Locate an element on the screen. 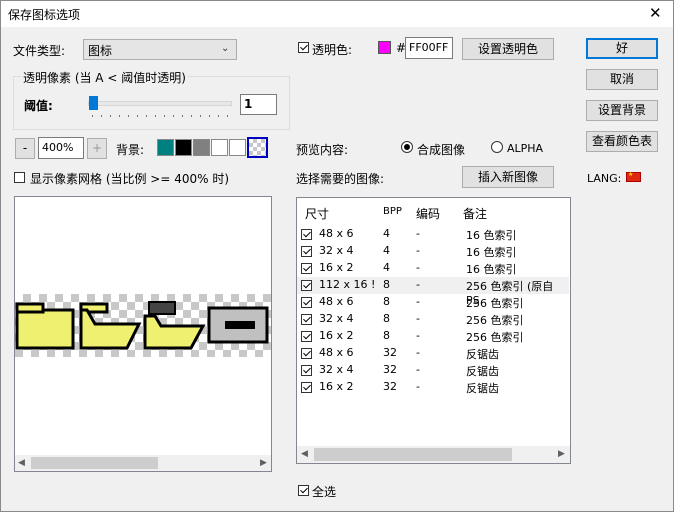 This screenshot has height=512, width=674. zoom-in-button: + is located at coordinates (97, 148).